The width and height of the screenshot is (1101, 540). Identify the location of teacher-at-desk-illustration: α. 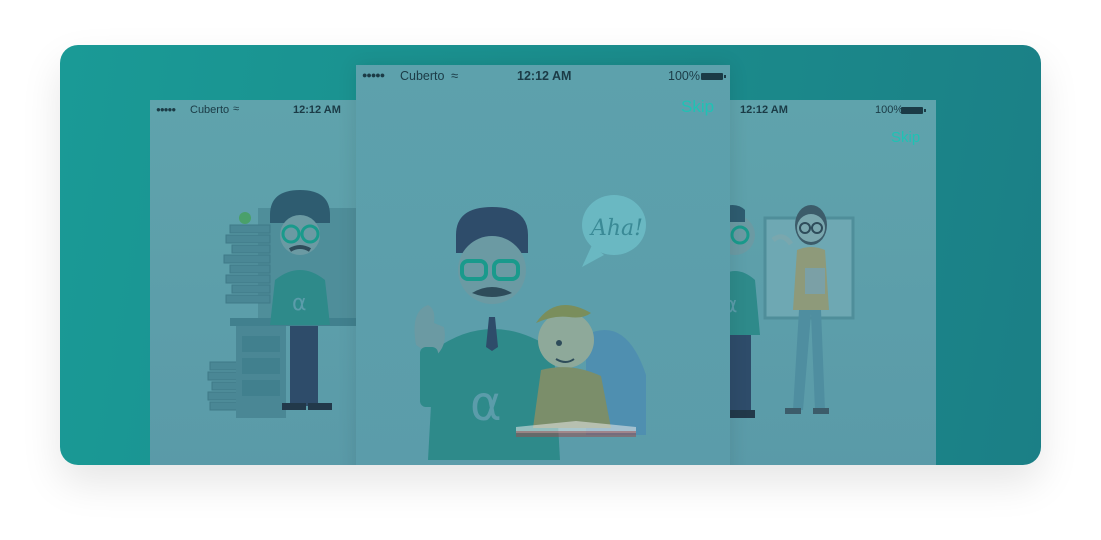
(286, 304).